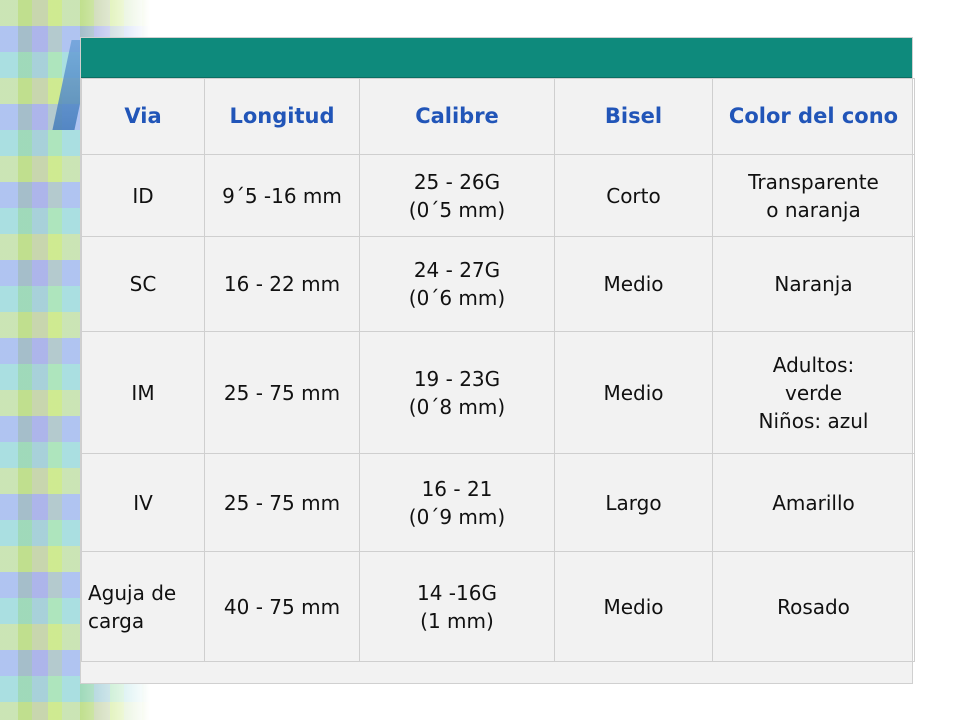 This screenshot has height=720, width=960. Describe the element at coordinates (457, 270) in the screenshot. I see `calibre-gauge: 24 - 27G` at that location.